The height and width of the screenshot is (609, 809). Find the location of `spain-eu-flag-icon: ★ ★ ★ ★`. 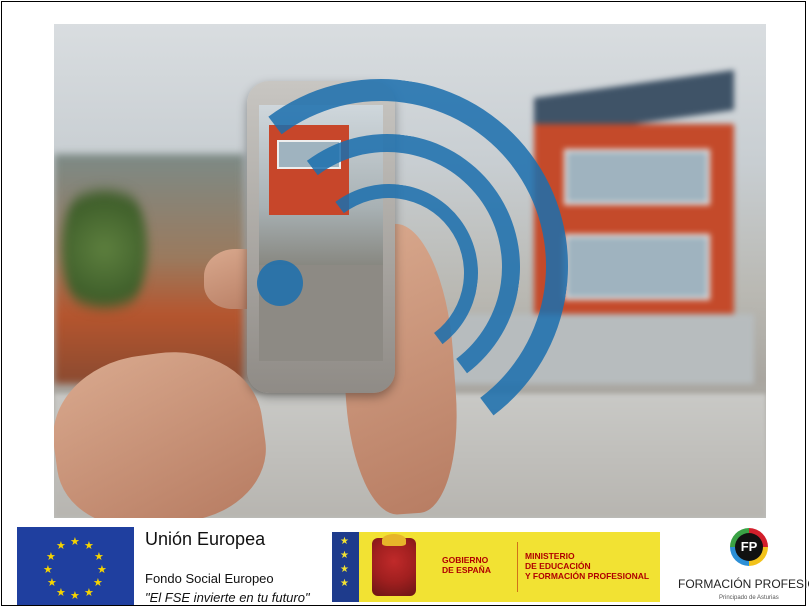

spain-eu-flag-icon: ★ ★ ★ ★ is located at coordinates (345, 567).